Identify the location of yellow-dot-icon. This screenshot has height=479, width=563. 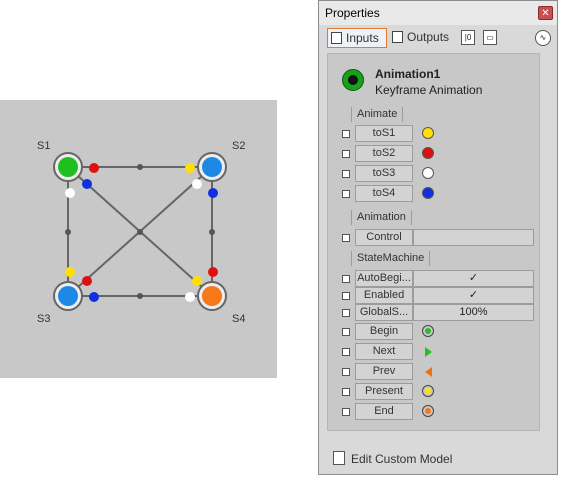
(428, 133).